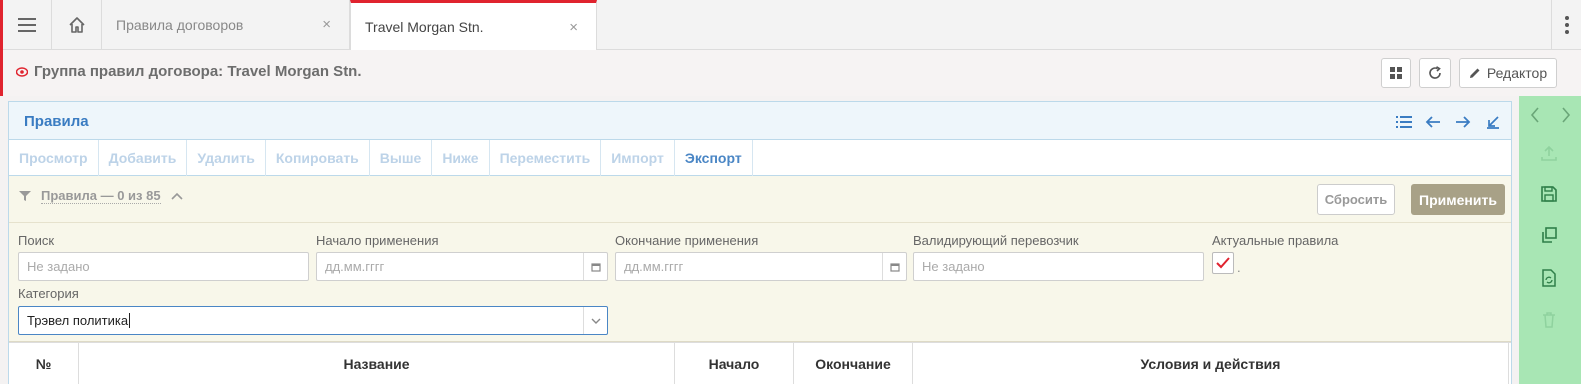  I want to click on move-up-button: Выше, so click(401, 158).